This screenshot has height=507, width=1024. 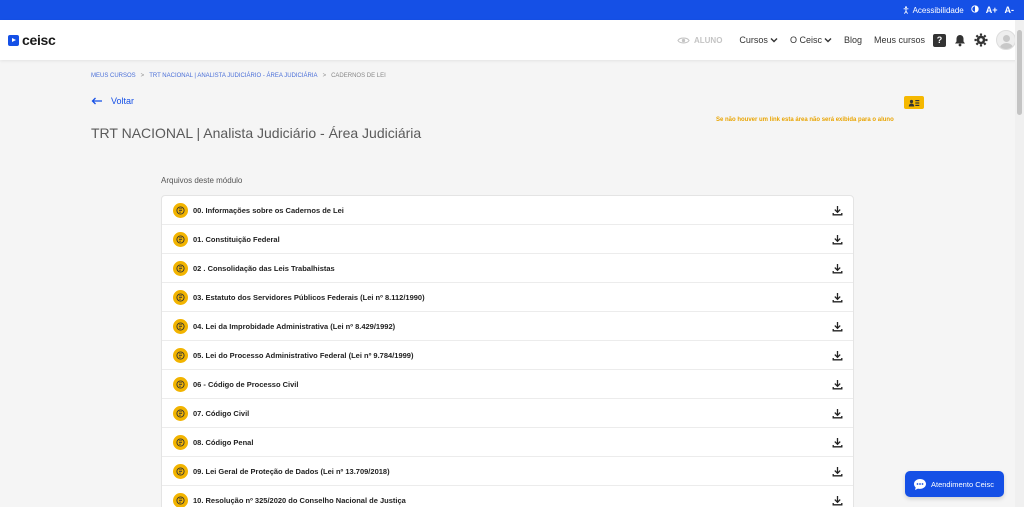 I want to click on accessibility-link: Acessibilidade, so click(x=933, y=10).